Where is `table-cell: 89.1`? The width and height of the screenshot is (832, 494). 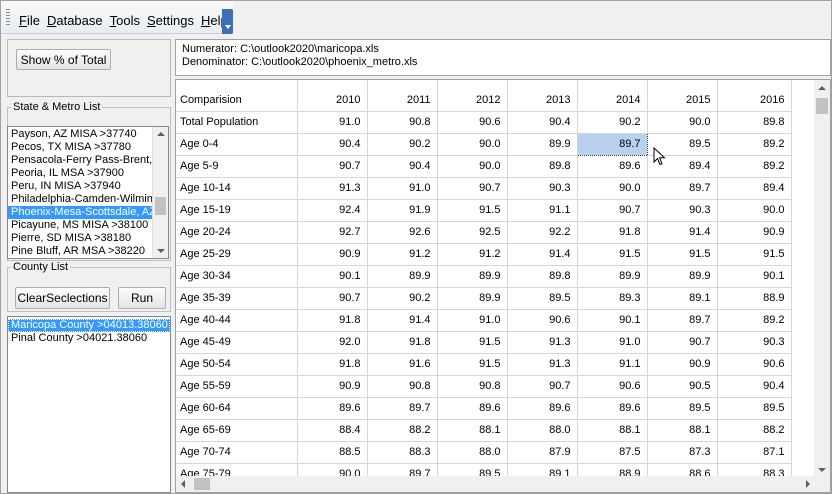
table-cell: 89.1 is located at coordinates (682, 298).